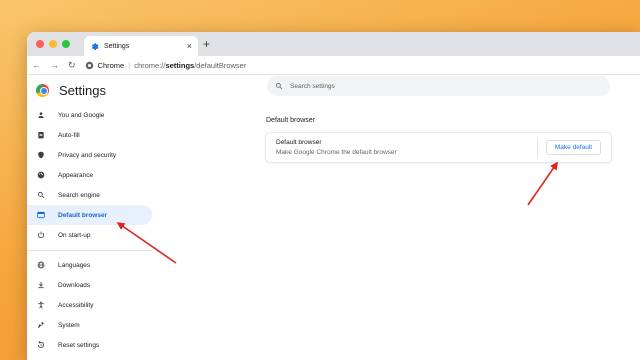 Image resolution: width=640 pixels, height=360 pixels. What do you see at coordinates (41, 175) in the screenshot?
I see `palette-icon` at bounding box center [41, 175].